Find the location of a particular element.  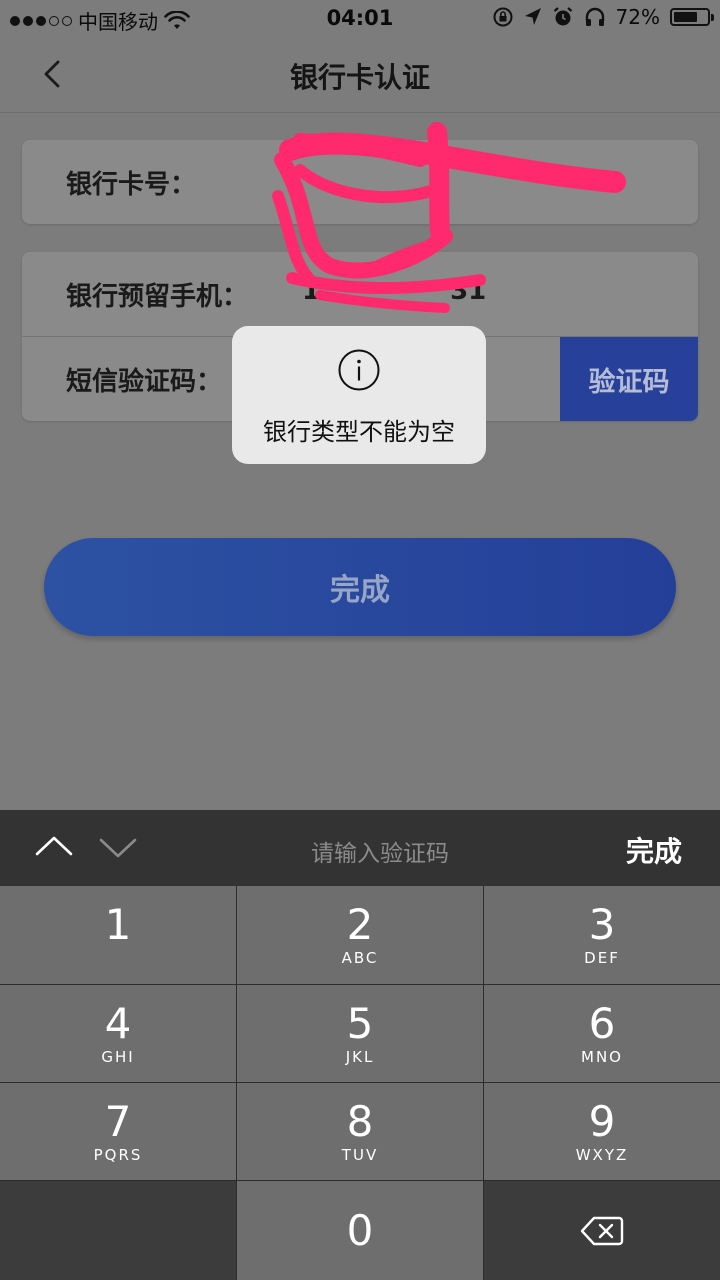

key-letters: GHI is located at coordinates (118, 1056).